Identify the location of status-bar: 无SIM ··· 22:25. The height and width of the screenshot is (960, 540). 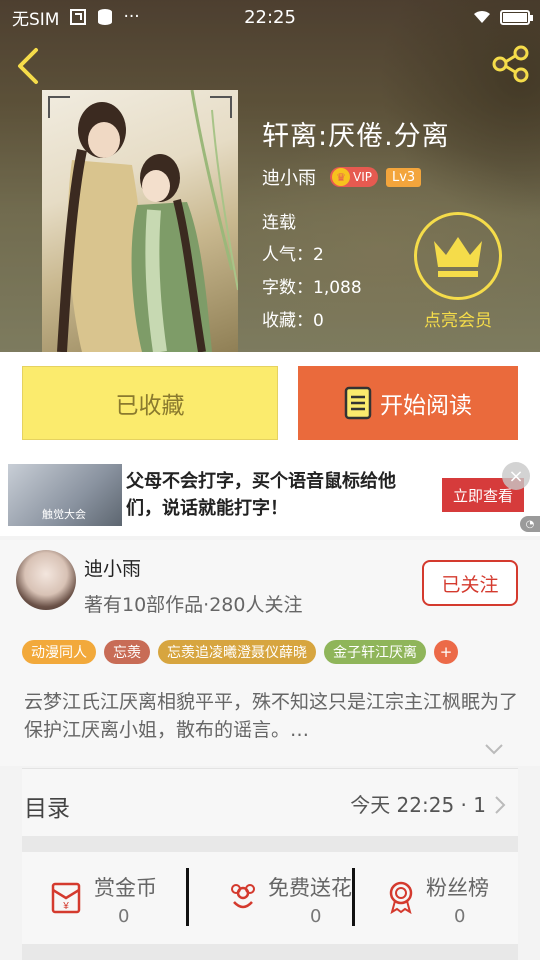
(270, 17).